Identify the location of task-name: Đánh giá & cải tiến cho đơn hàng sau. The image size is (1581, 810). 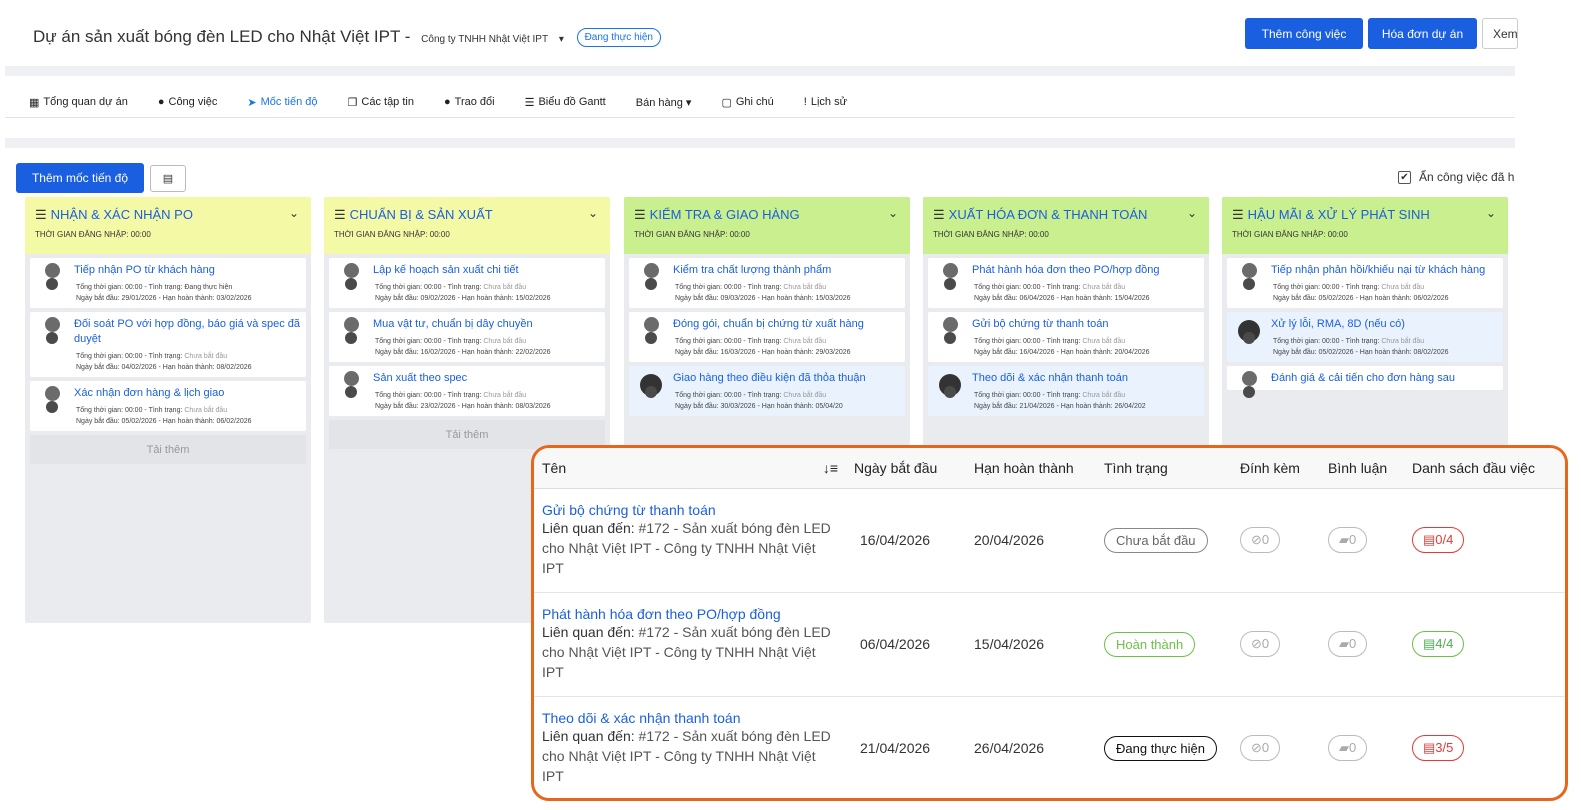
(1365, 378).